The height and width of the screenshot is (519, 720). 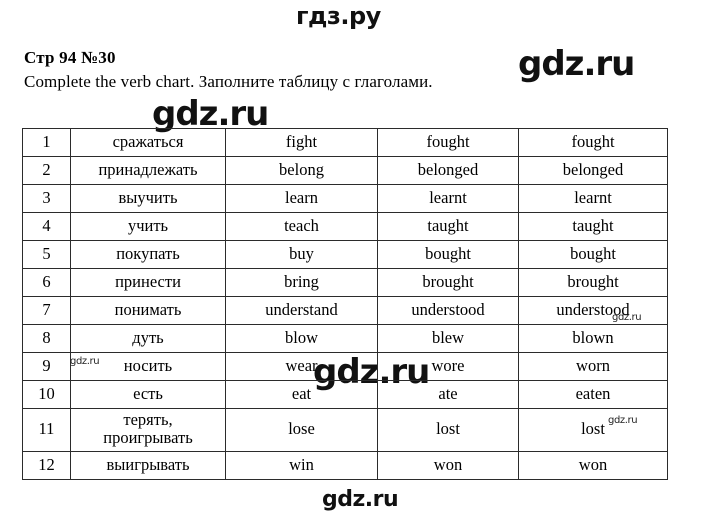 I want to click on cell-past-participle: learnt, so click(x=593, y=198).